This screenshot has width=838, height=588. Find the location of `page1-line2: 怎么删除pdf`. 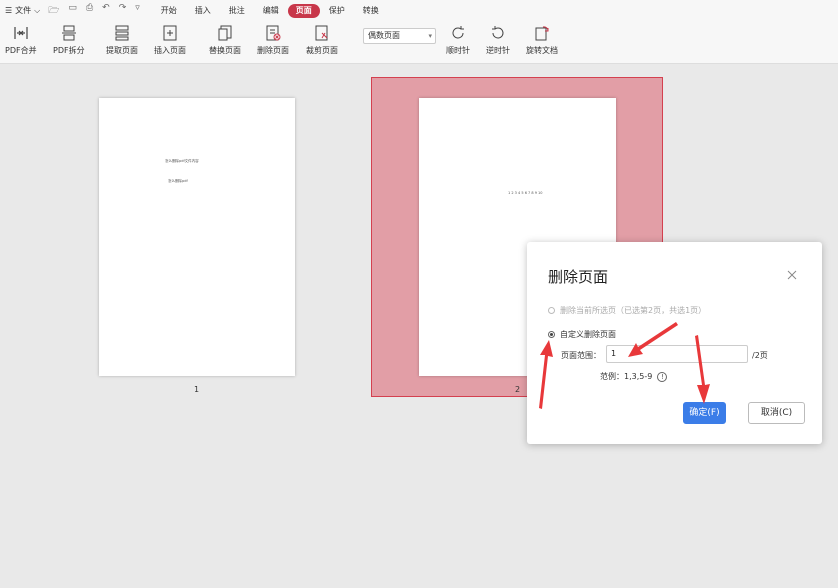

page1-line2: 怎么删除pdf is located at coordinates (178, 181).